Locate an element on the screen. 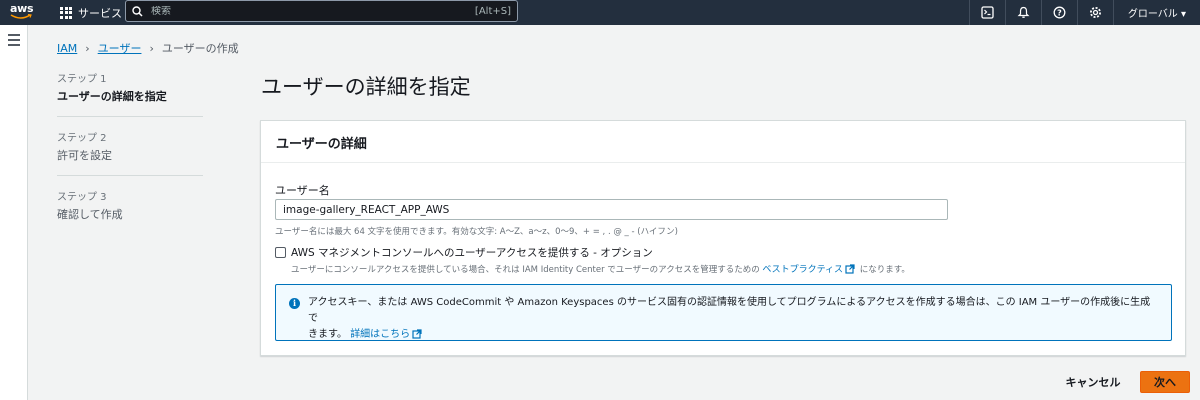  step-number: ステップ 2 is located at coordinates (82, 138).